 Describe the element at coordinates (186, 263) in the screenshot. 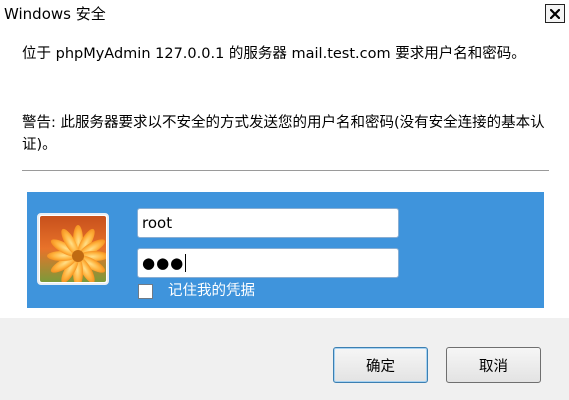

I see `text-caret` at that location.